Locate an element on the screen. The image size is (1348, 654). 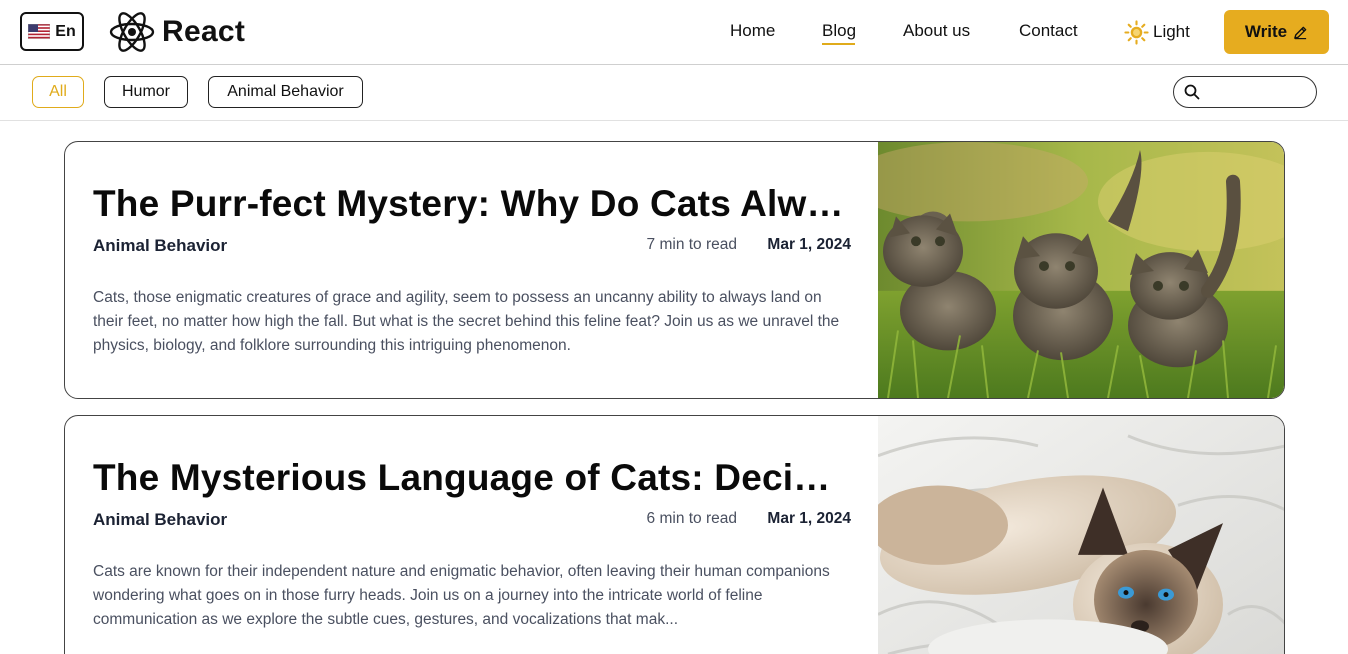
sun-icon is located at coordinates (1136, 32).